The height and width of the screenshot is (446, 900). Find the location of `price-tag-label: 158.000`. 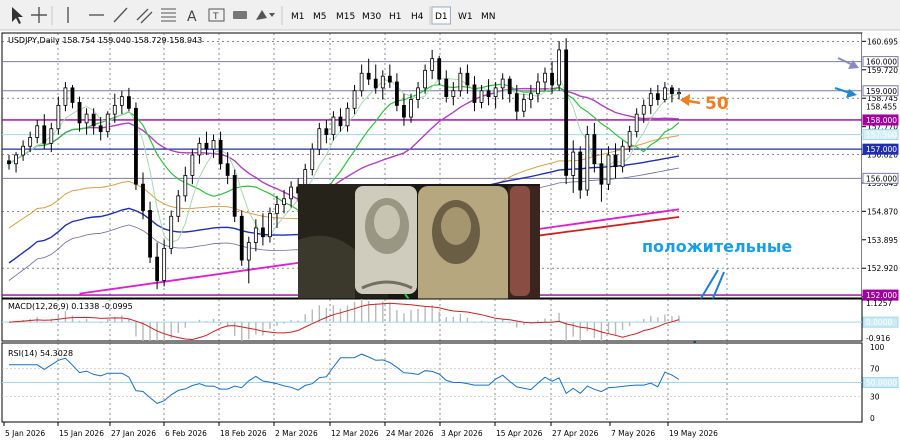

price-tag-label: 158.000 is located at coordinates (881, 120).